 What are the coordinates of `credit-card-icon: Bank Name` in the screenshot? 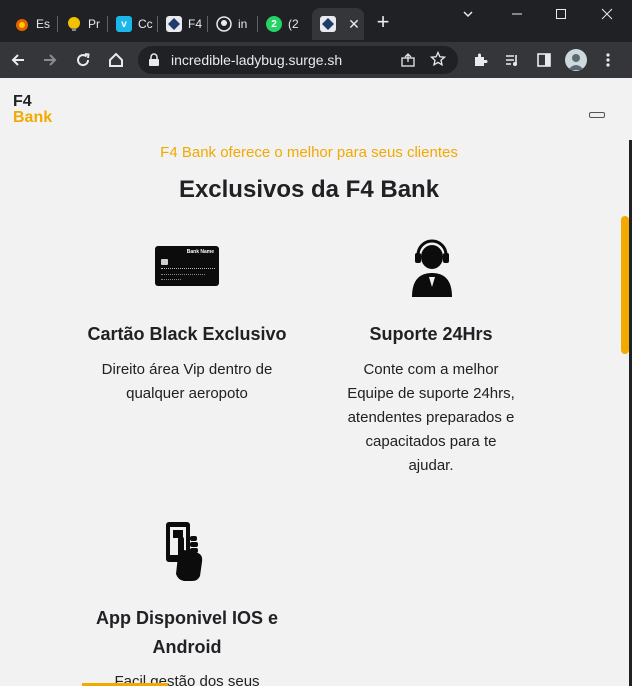 It's located at (187, 266).